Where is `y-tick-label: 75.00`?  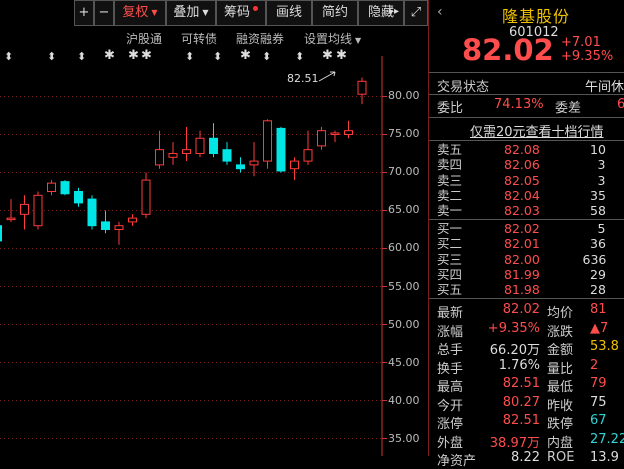 y-tick-label: 75.00 is located at coordinates (404, 134).